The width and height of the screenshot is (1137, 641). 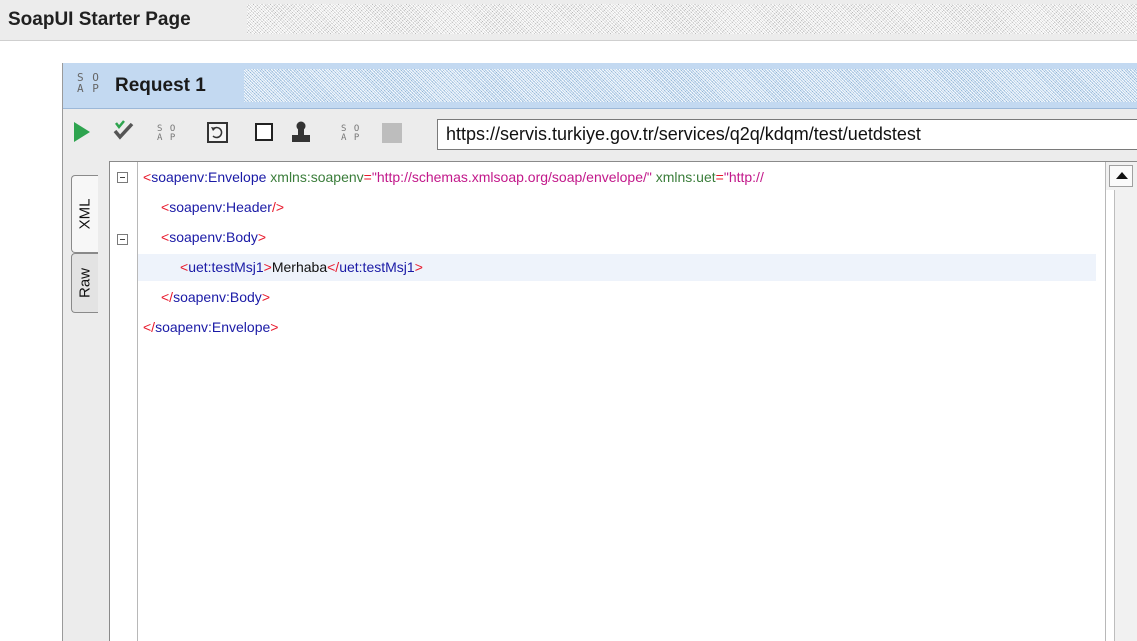 What do you see at coordinates (124, 401) in the screenshot?
I see `fold-gutter` at bounding box center [124, 401].